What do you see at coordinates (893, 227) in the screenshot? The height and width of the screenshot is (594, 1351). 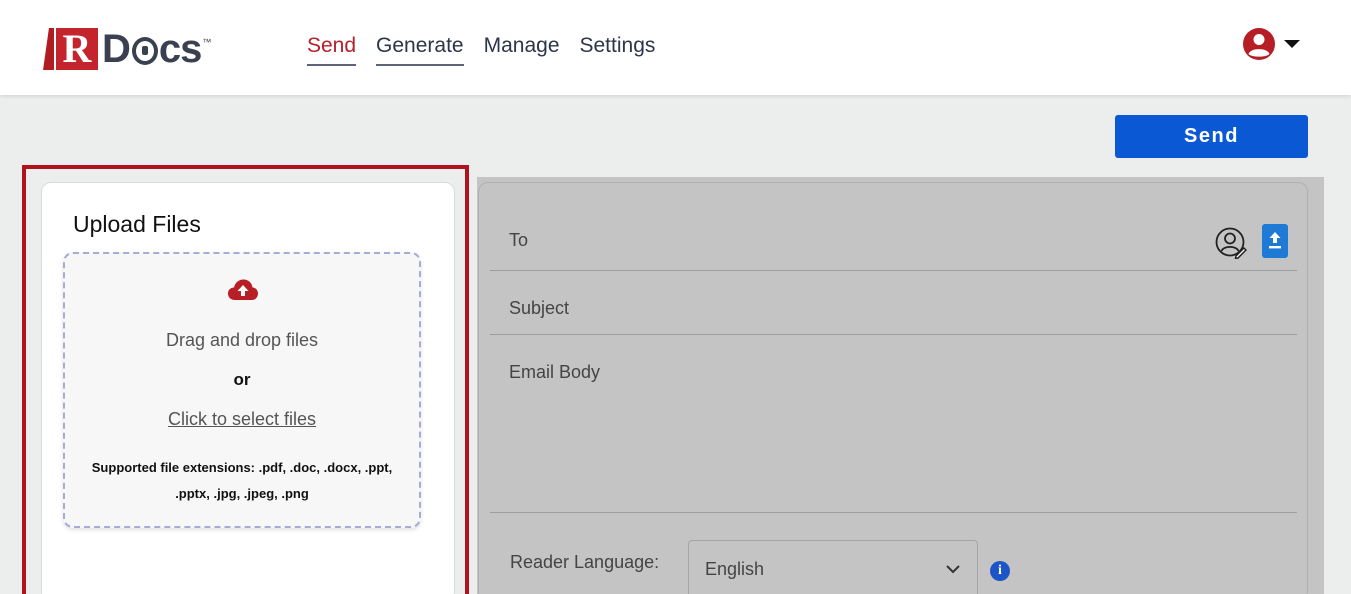 I see `to-field: To` at bounding box center [893, 227].